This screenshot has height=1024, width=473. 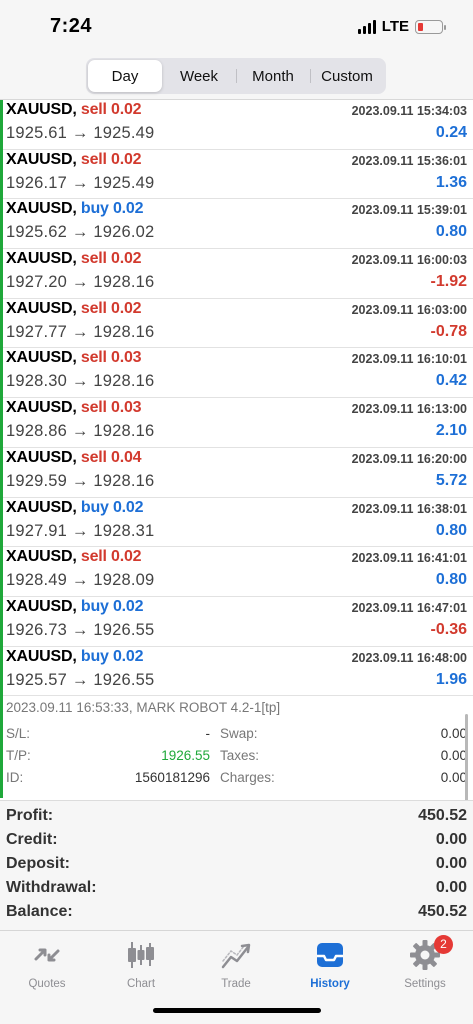 What do you see at coordinates (47, 965) in the screenshot?
I see `tab-quotes: Quotes` at bounding box center [47, 965].